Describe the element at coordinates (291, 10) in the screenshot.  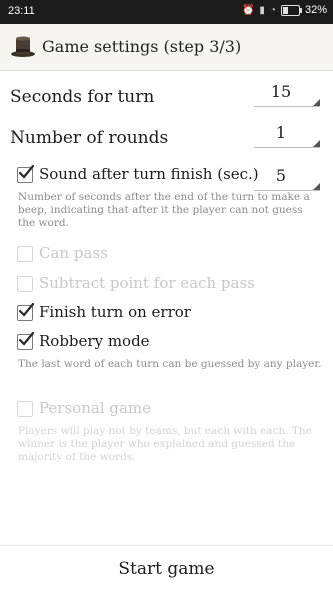
I see `battery-icon` at that location.